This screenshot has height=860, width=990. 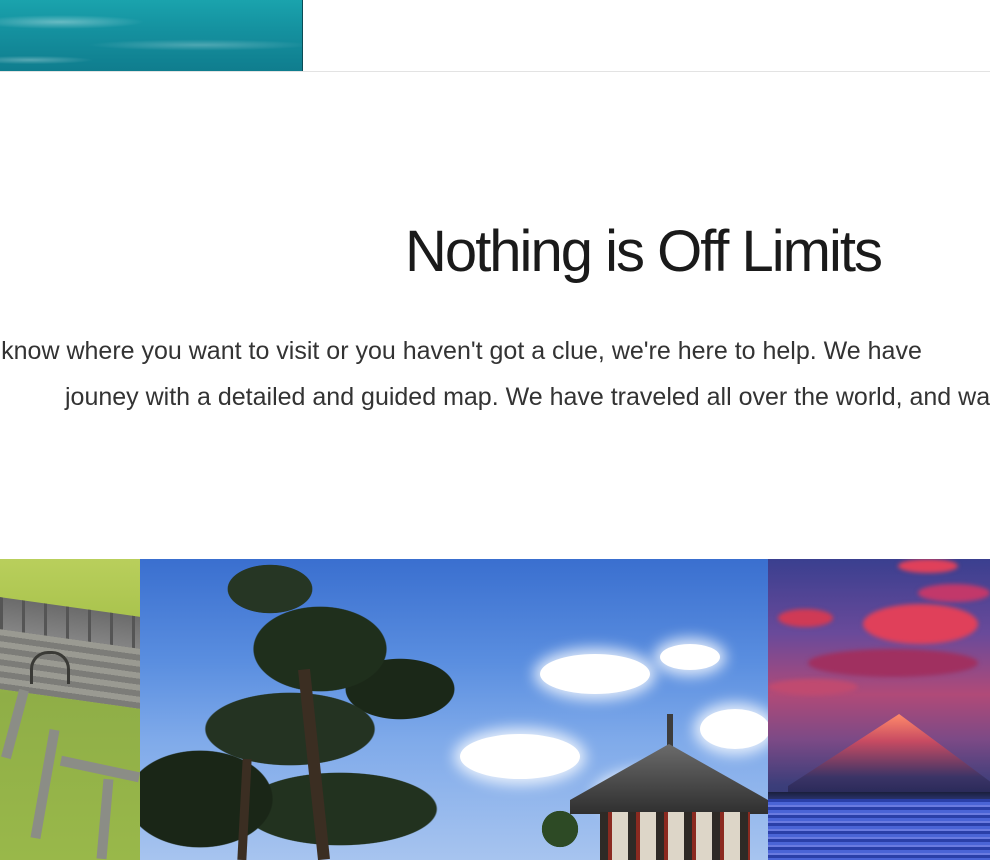 What do you see at coordinates (151, 35) in the screenshot?
I see `water-photo` at bounding box center [151, 35].